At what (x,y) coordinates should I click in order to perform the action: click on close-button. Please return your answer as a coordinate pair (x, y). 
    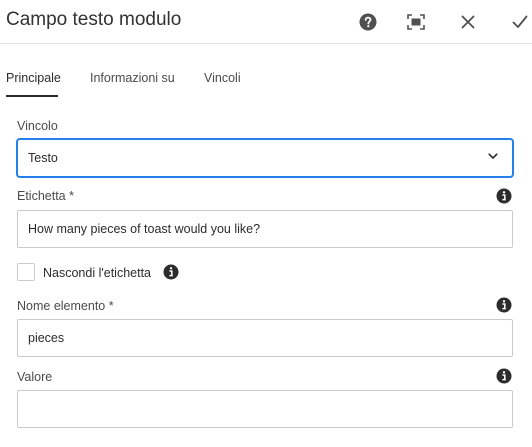
    Looking at the image, I should click on (468, 22).